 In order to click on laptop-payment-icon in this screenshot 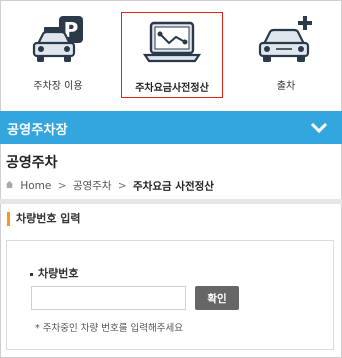, I will do `click(172, 45)`.